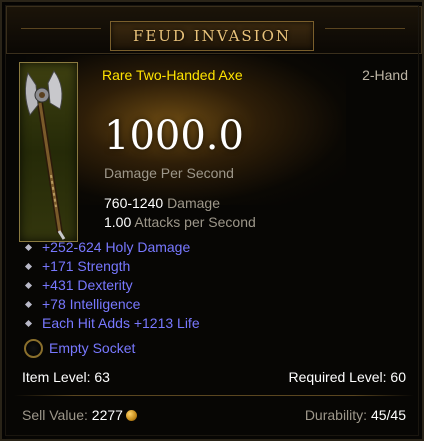 The height and width of the screenshot is (441, 424). I want to click on item-icon-frame, so click(48, 152).